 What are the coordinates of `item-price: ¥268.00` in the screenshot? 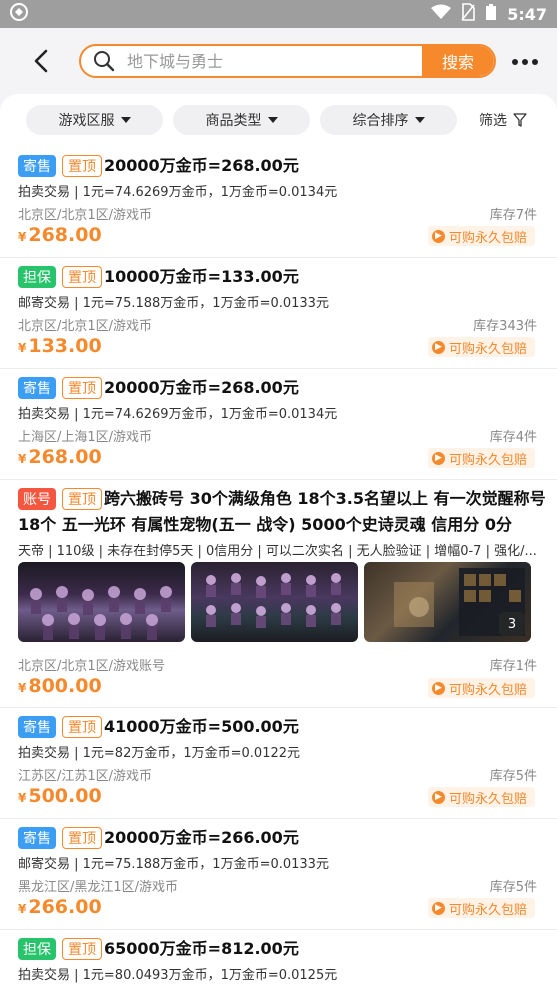 It's located at (60, 235).